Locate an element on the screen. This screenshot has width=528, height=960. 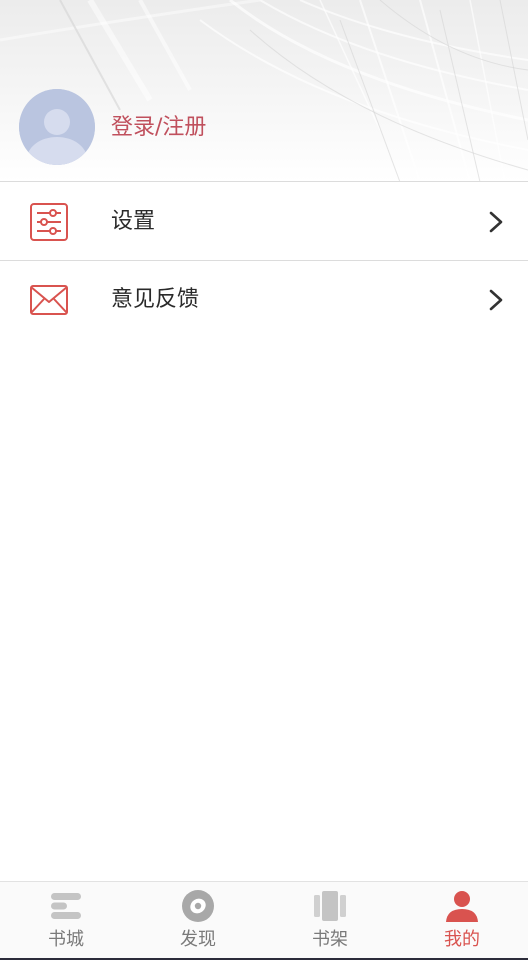
tab-bookshelf: 书架 is located at coordinates (330, 920).